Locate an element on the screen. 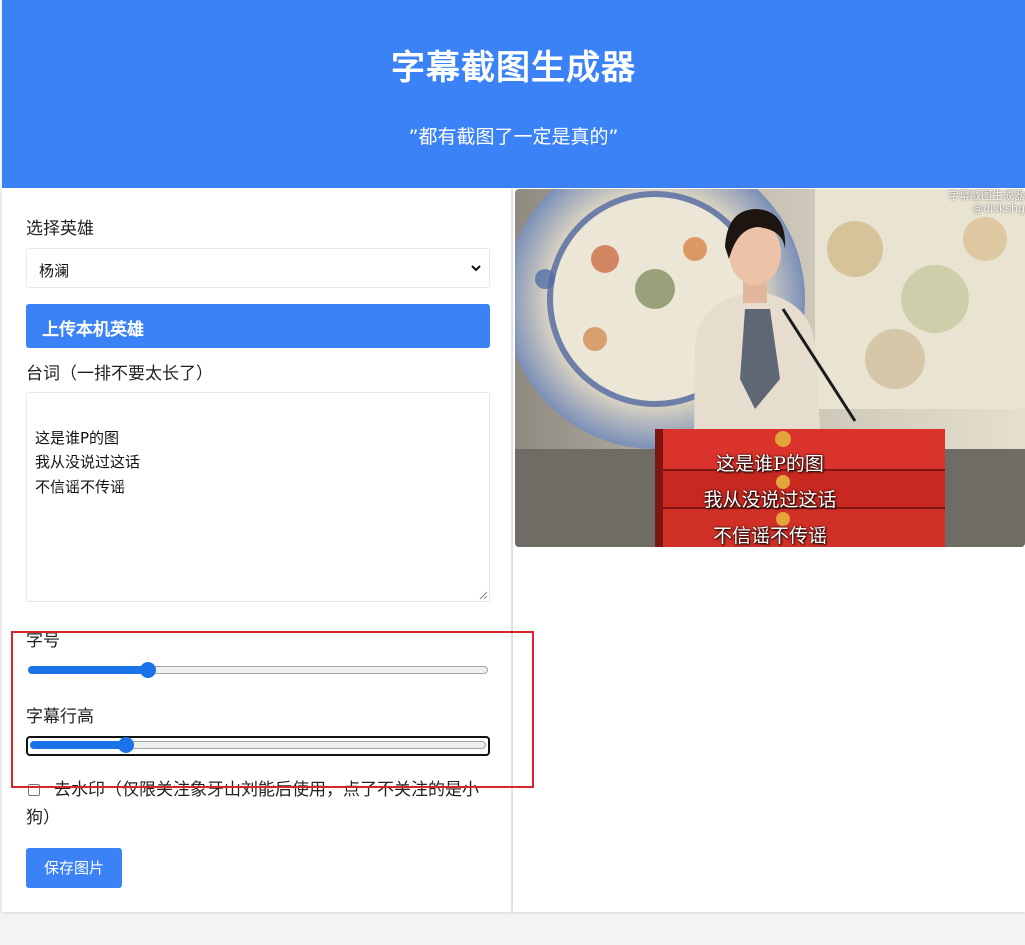 This screenshot has width=1025, height=945. watermark-line: @diskshg is located at coordinates (998, 208).